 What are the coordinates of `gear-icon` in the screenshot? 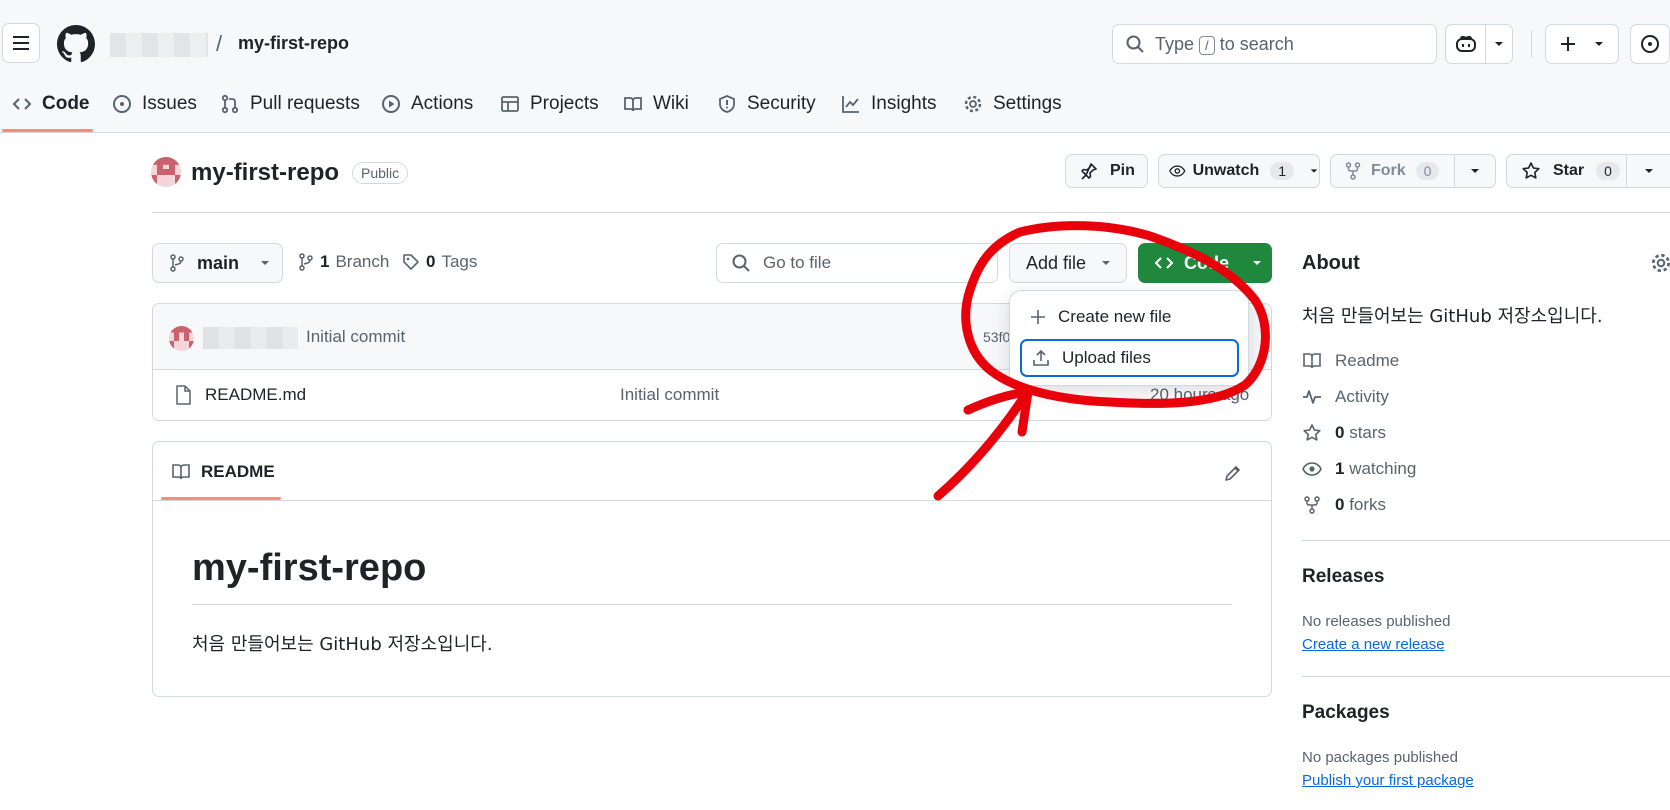 It's located at (1660, 263).